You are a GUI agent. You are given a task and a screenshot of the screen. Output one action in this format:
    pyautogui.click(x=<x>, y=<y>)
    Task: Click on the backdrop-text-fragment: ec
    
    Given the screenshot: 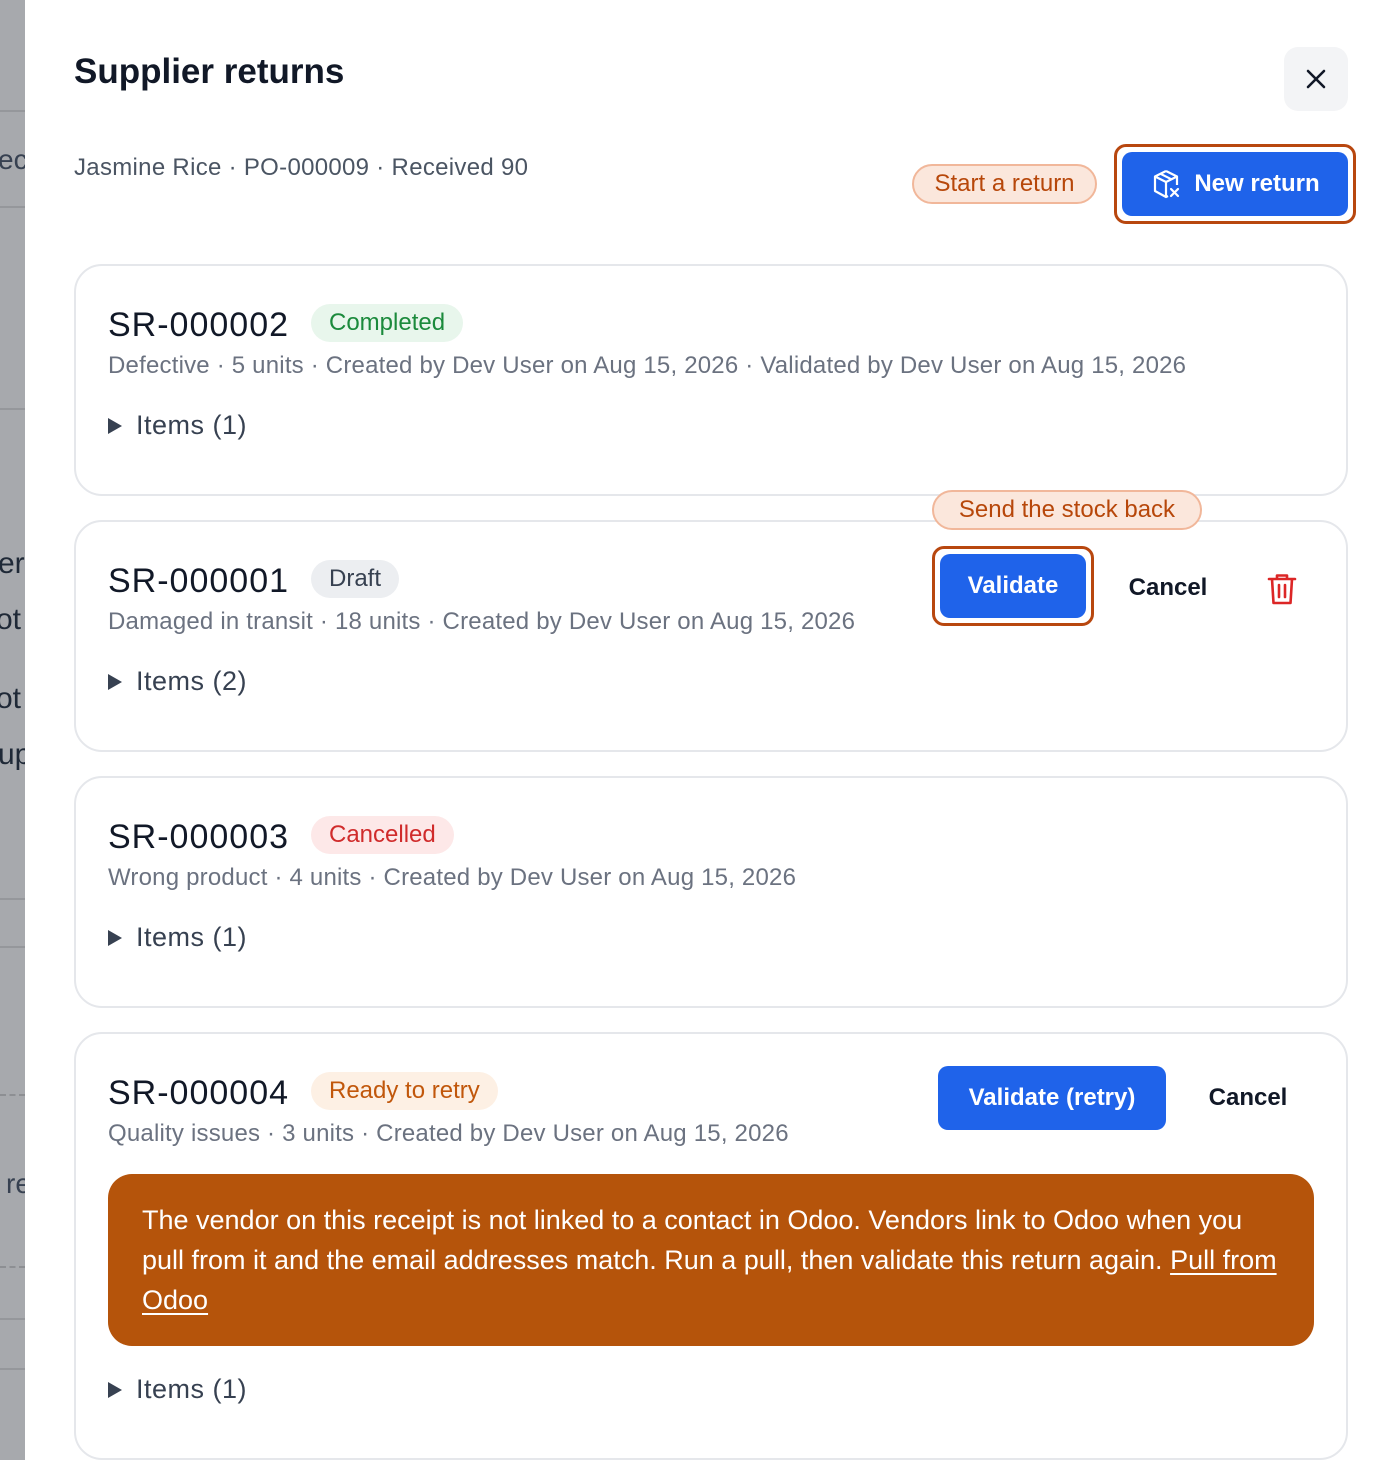 What is the action you would take?
    pyautogui.click(x=12, y=159)
    